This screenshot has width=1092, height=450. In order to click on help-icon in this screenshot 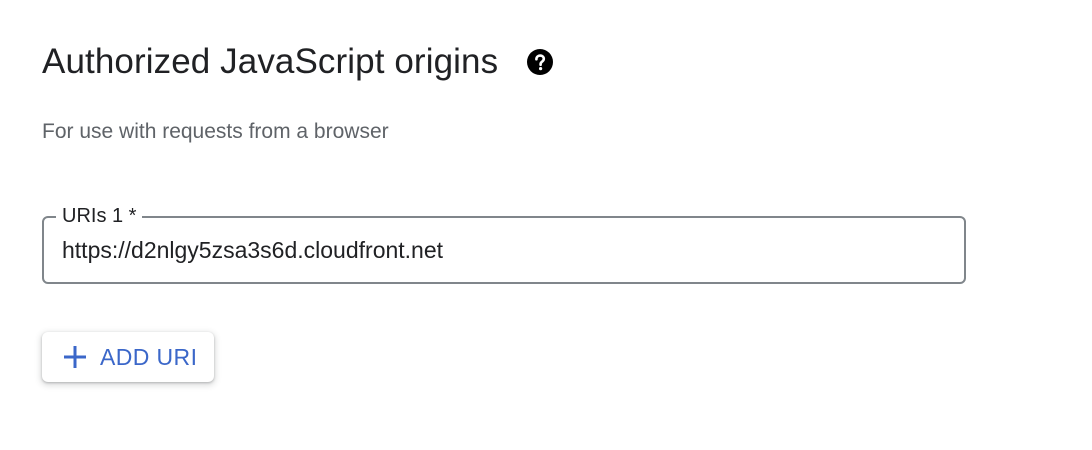, I will do `click(540, 62)`.